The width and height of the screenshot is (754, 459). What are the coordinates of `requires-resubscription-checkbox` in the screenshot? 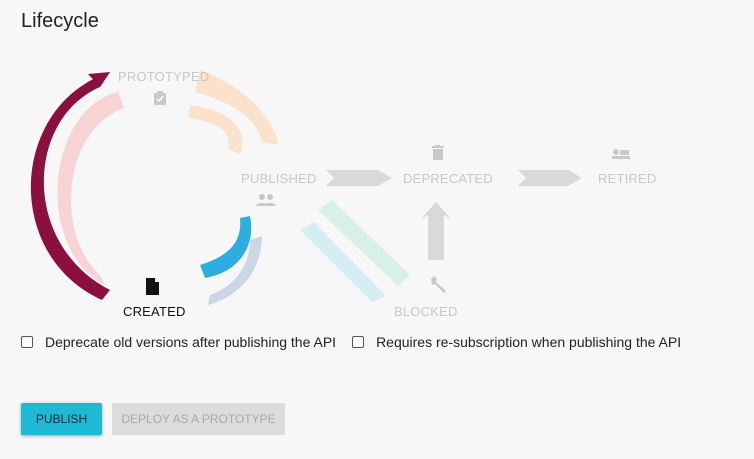 It's located at (358, 342).